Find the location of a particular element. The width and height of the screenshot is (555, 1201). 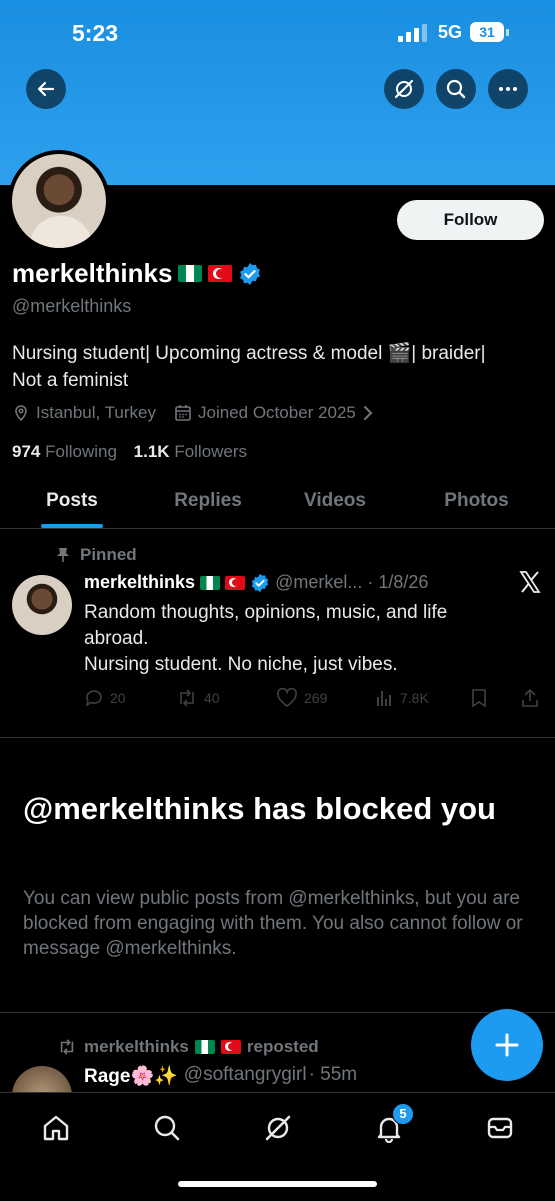

bookmark-icon is located at coordinates (479, 698).